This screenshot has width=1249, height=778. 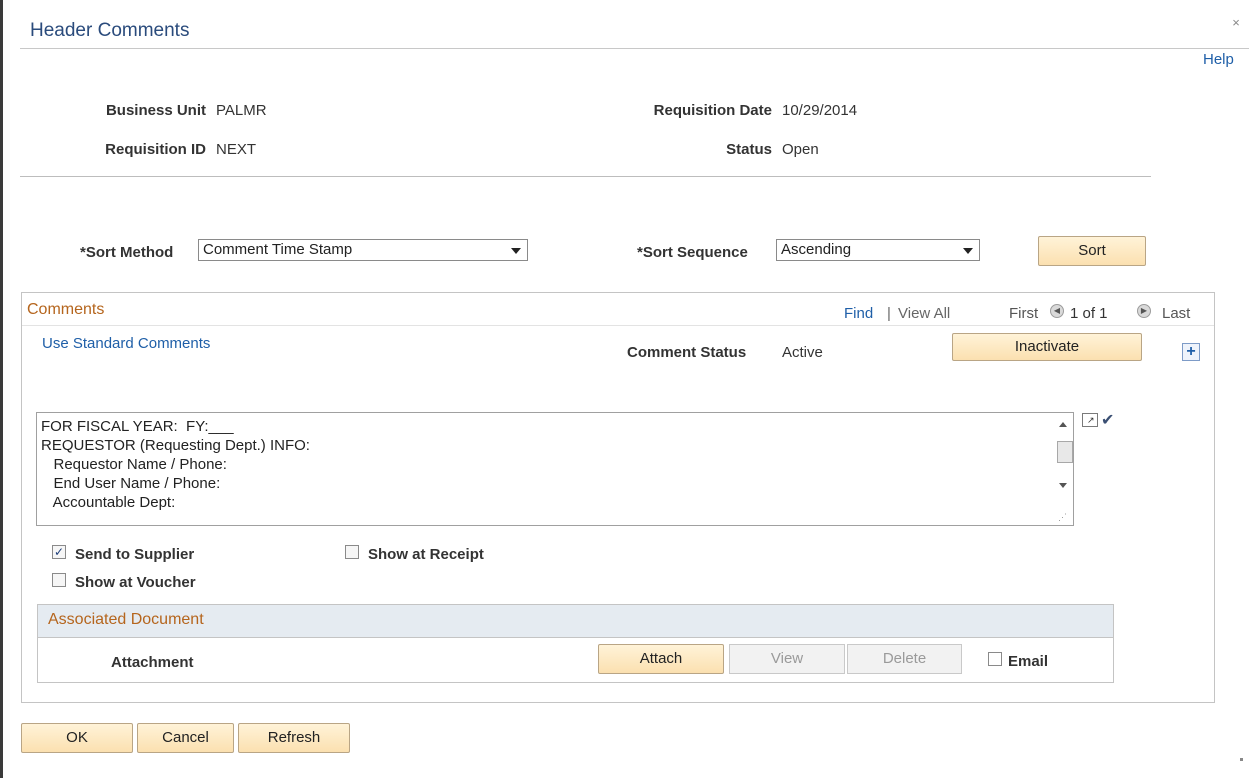 I want to click on cancel-button: Cancel, so click(x=185, y=738).